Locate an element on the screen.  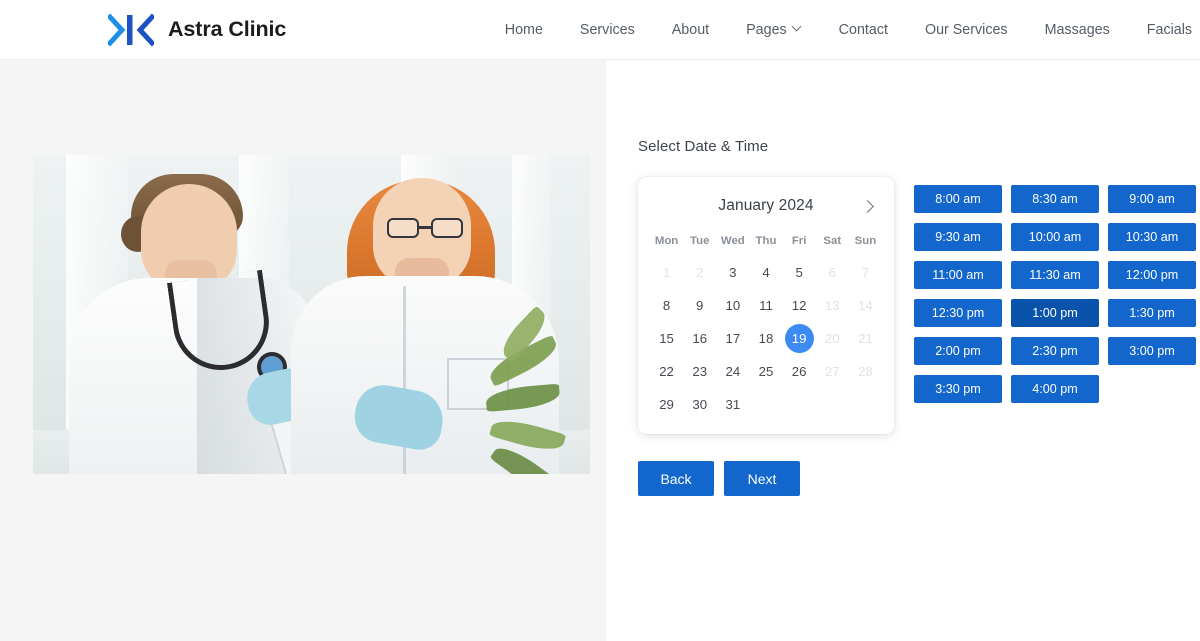
time-slot: 10:30 am is located at coordinates (1152, 237).